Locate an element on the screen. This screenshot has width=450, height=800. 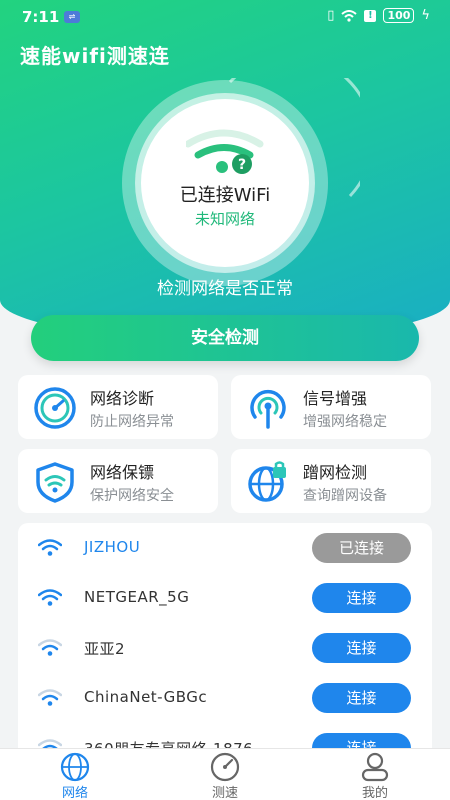
nav-label: 网络 is located at coordinates (74, 793).